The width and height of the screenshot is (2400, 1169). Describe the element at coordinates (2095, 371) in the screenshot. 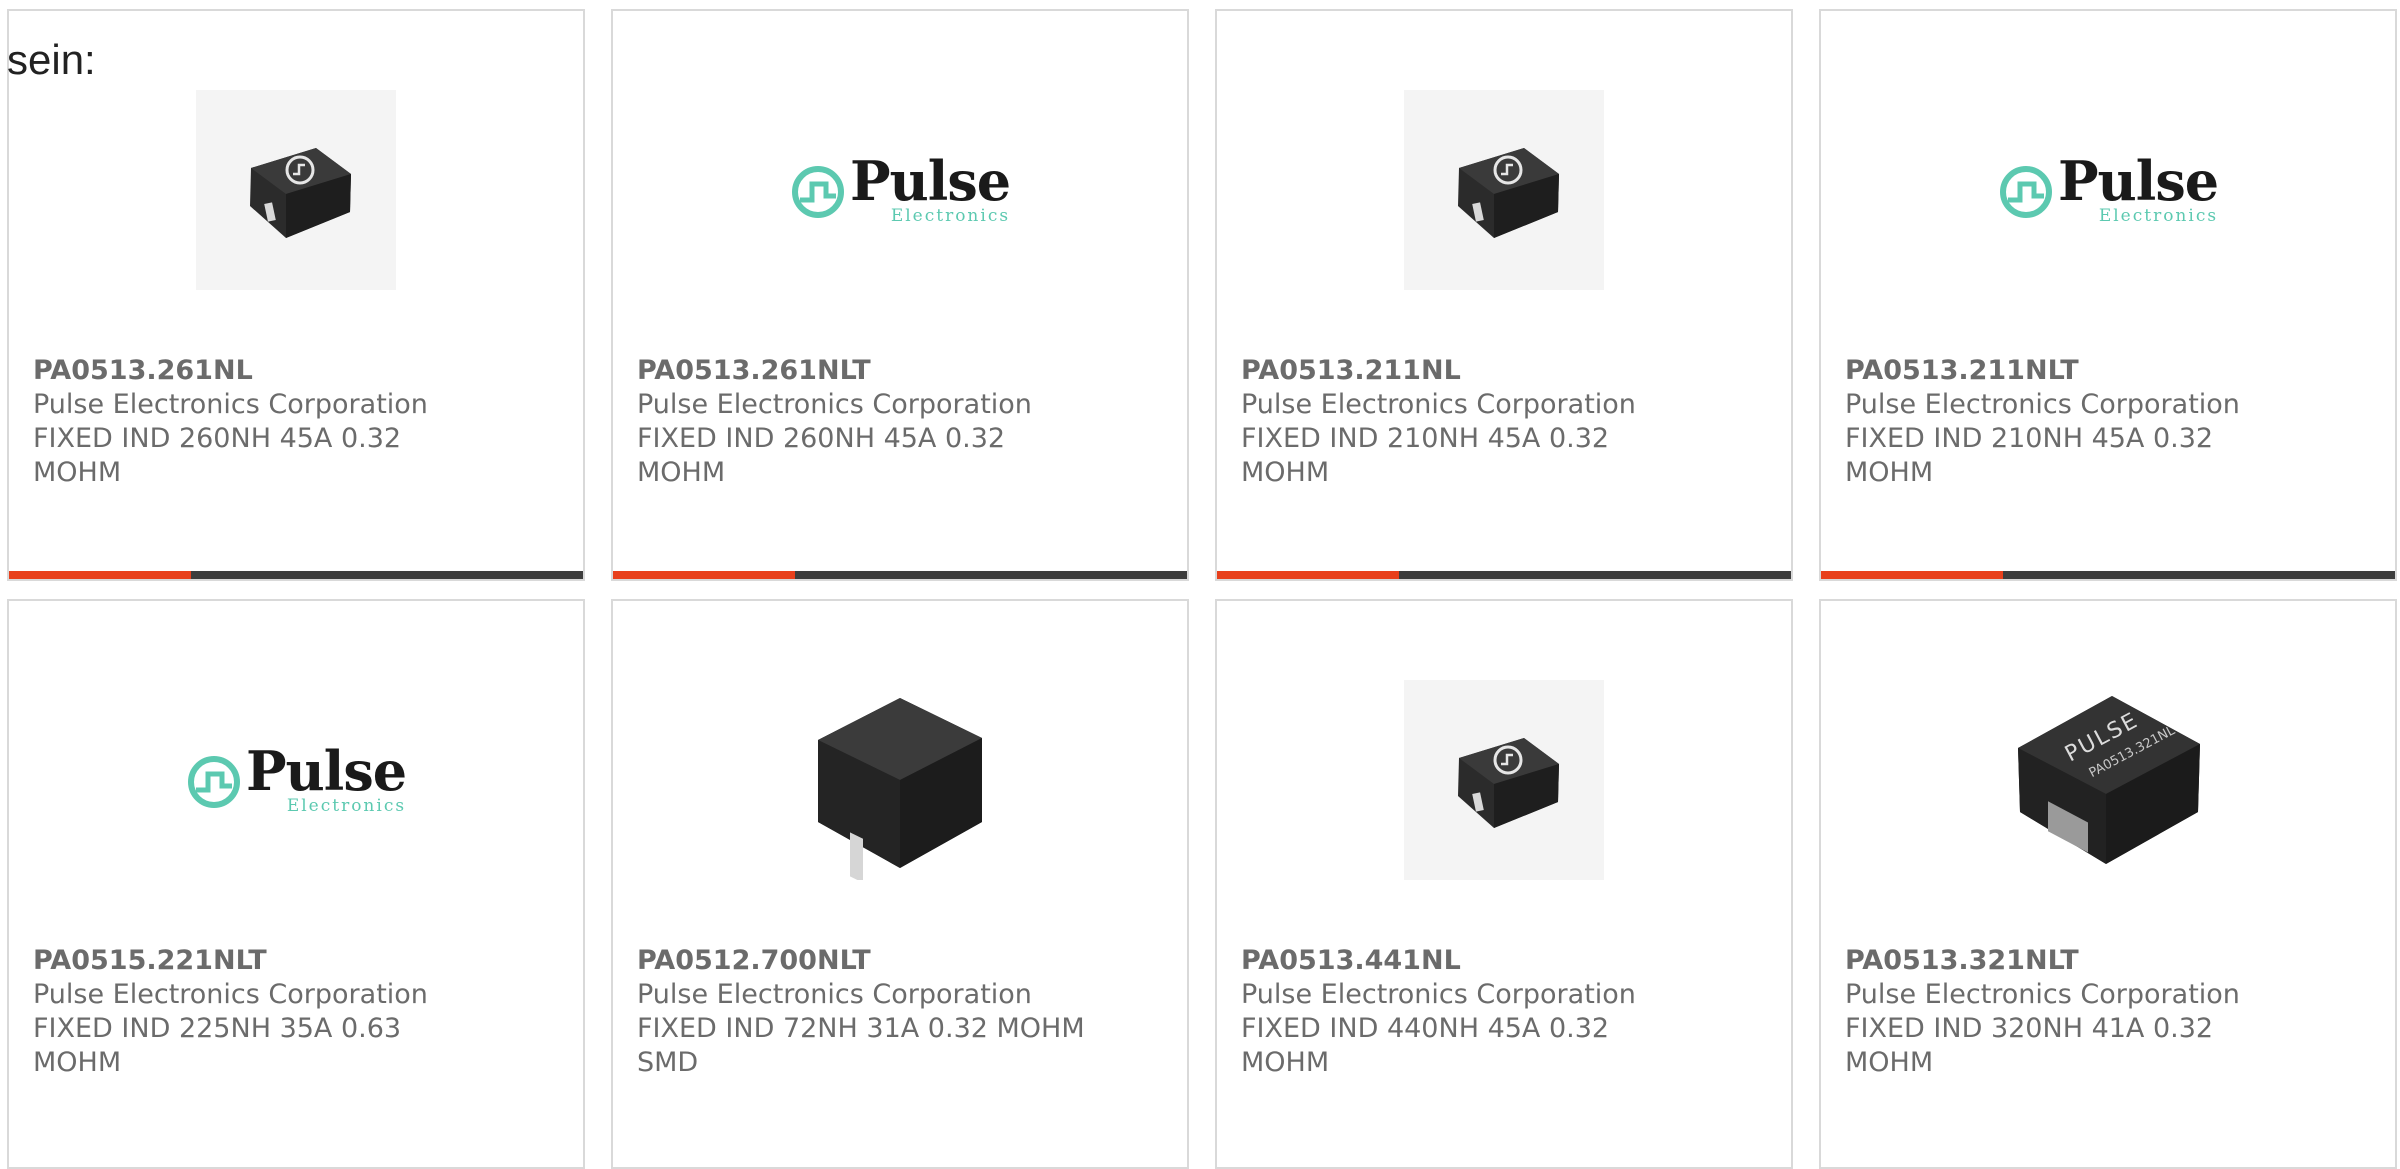

I see `part-number: PA0513.211NLT` at that location.